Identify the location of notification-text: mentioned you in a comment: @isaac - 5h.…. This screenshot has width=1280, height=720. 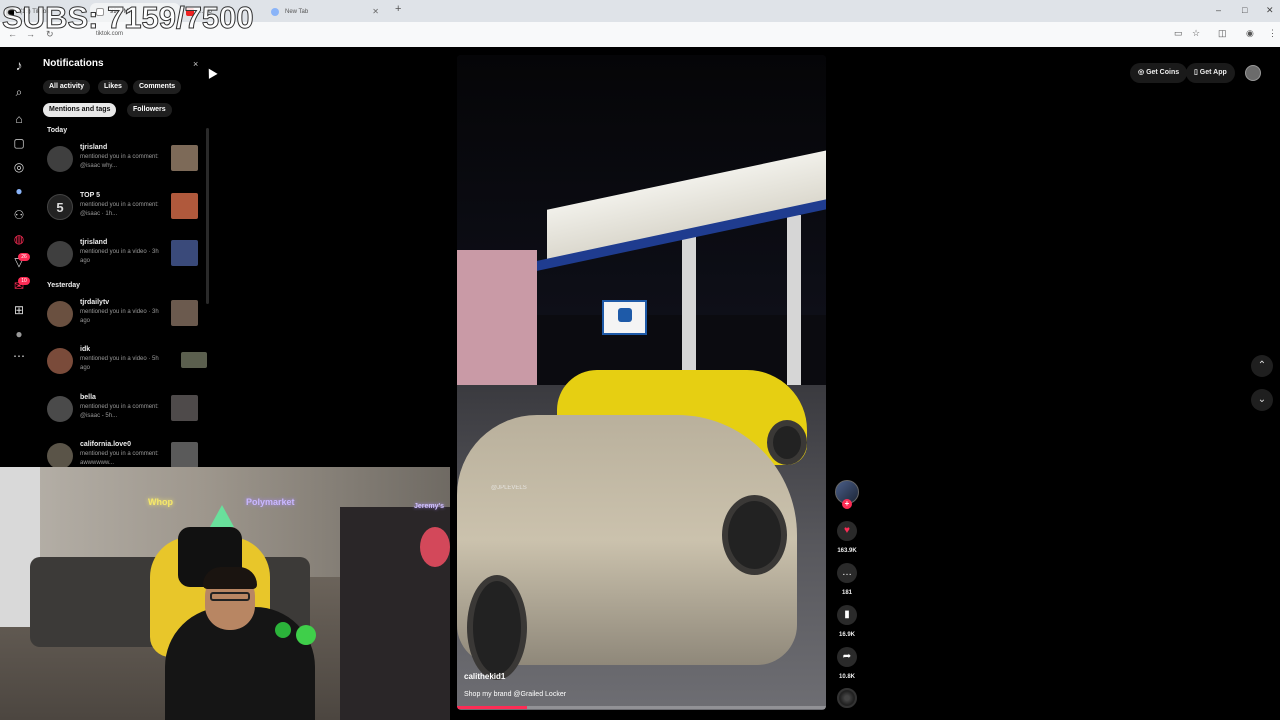
(119, 411).